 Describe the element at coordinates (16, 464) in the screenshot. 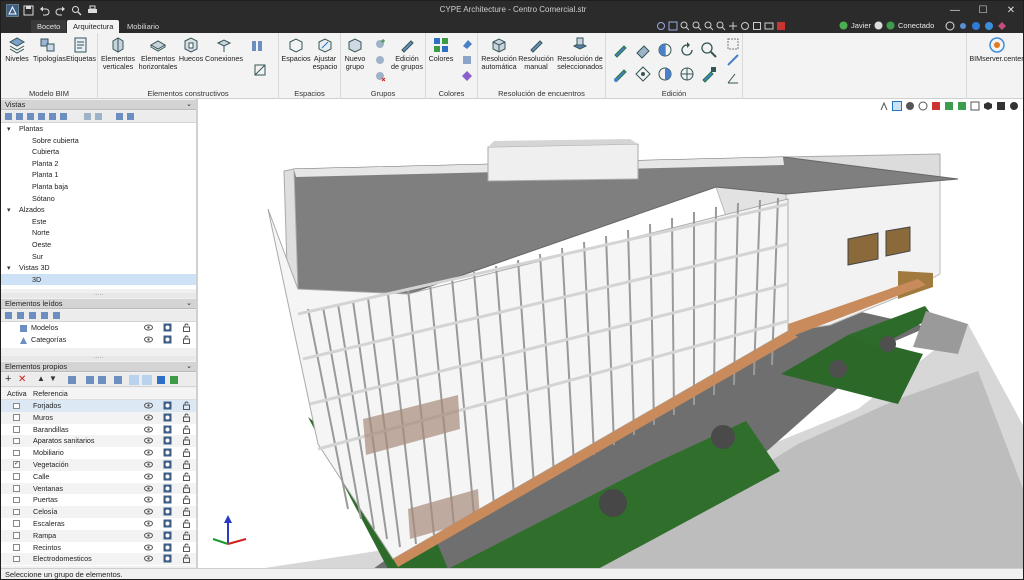

I see `active-checkbox: ✓` at that location.